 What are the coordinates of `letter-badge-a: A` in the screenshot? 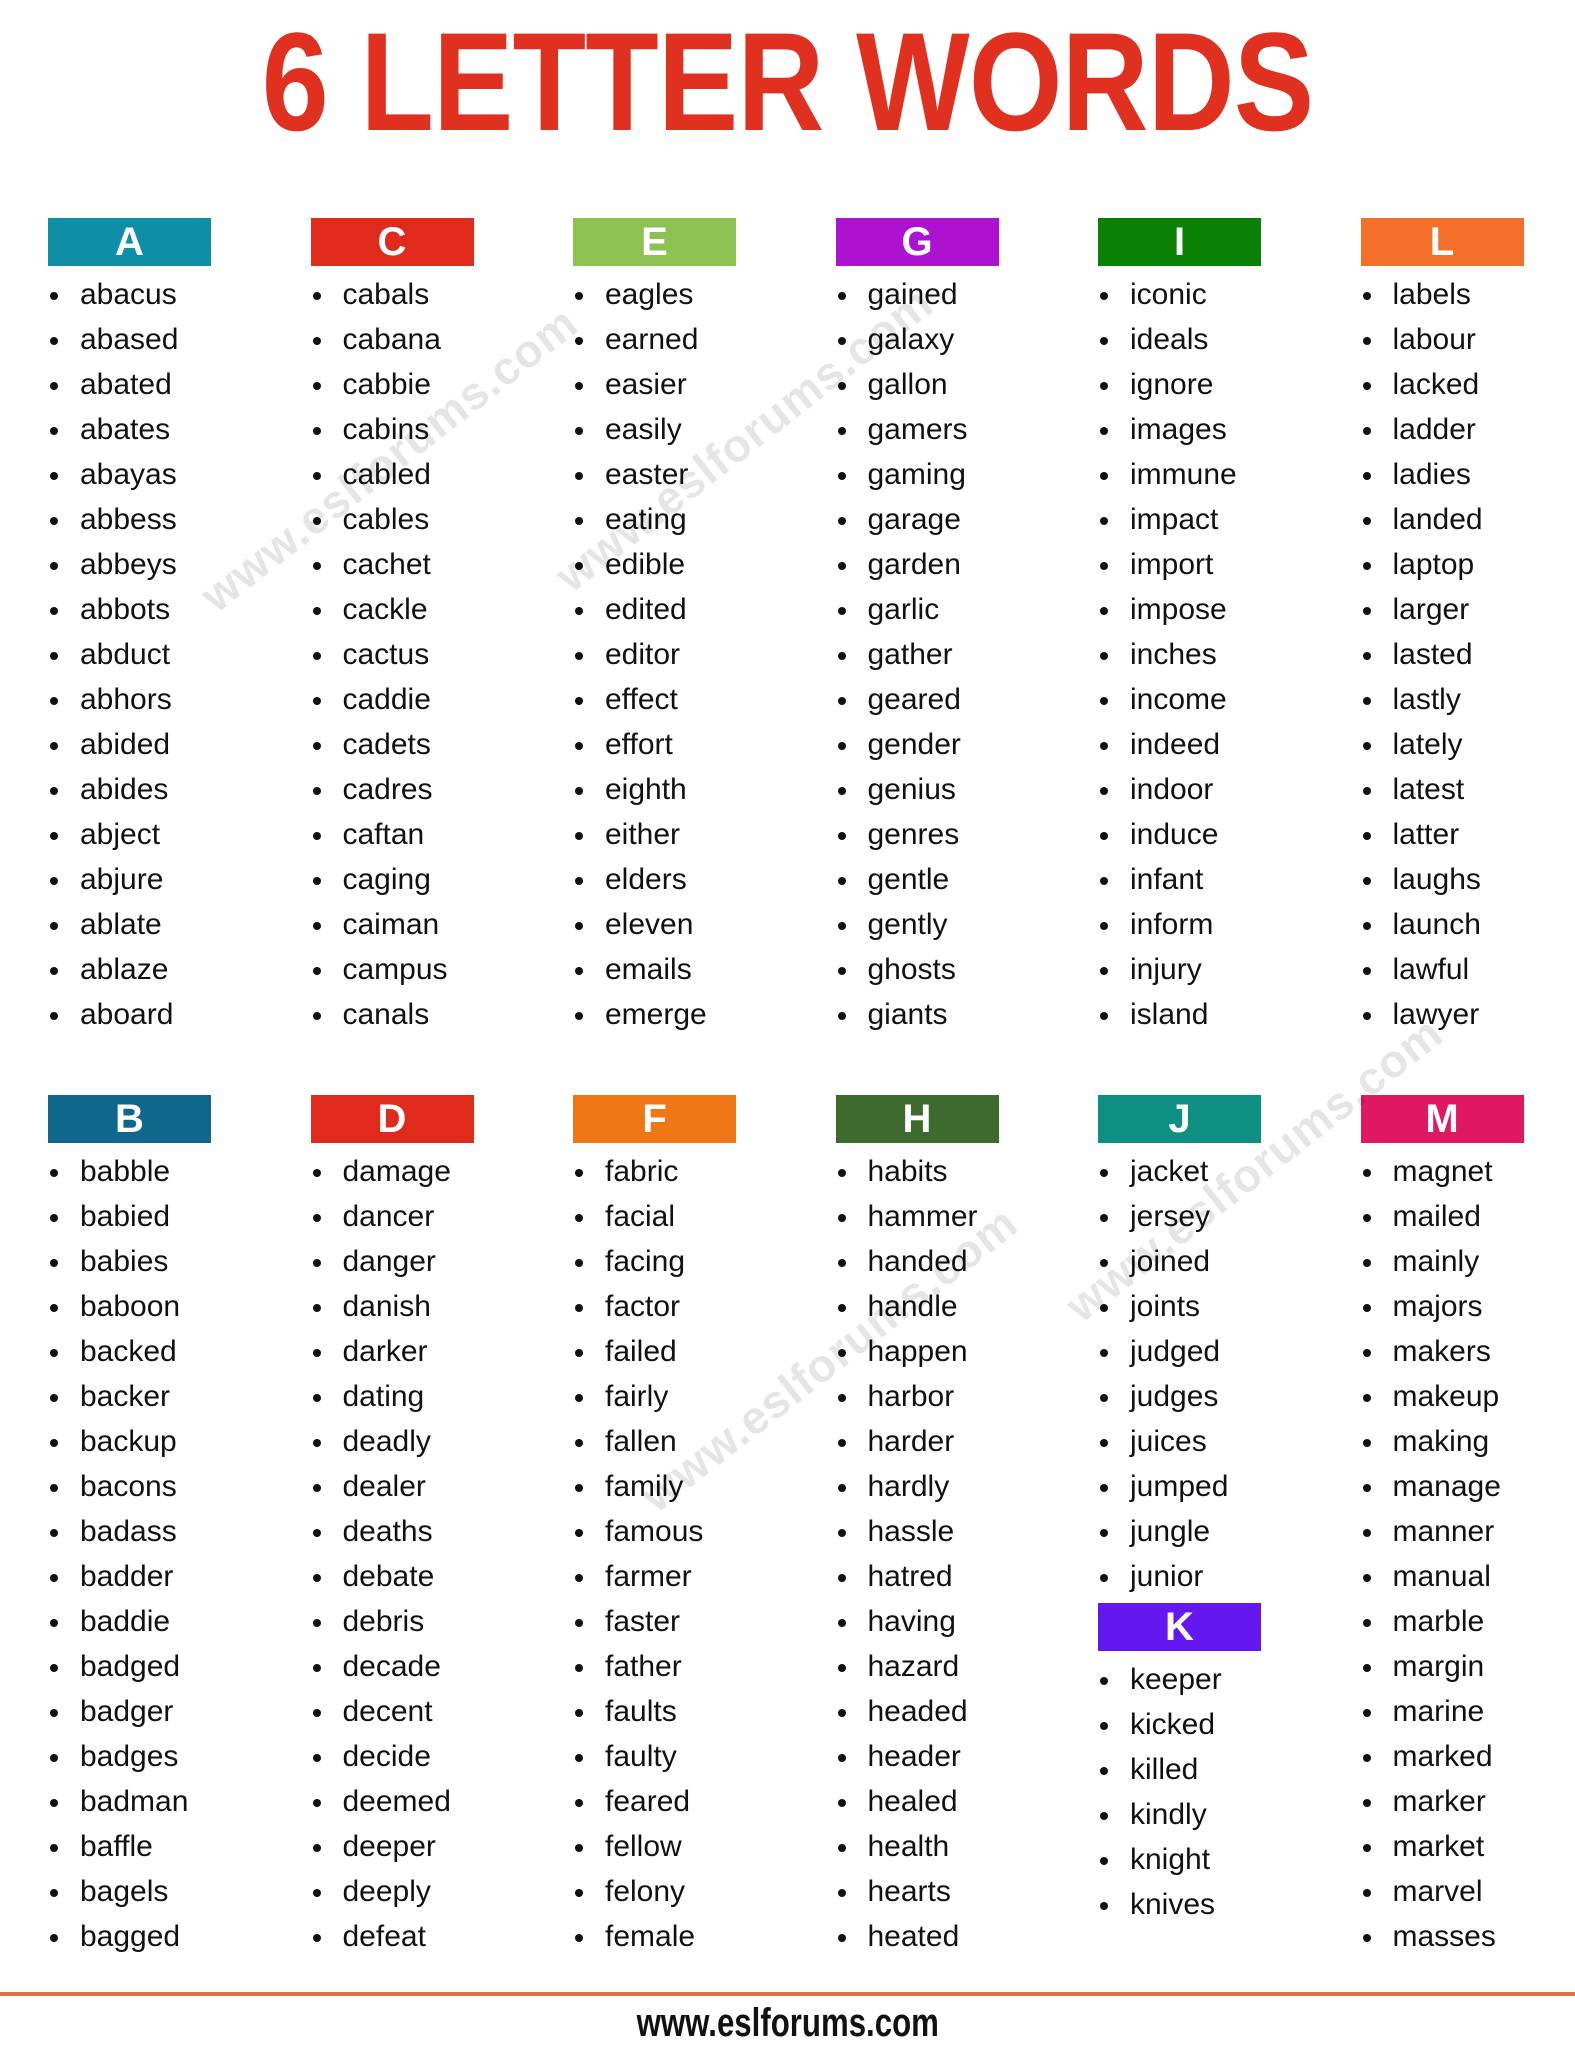 It's located at (129, 242).